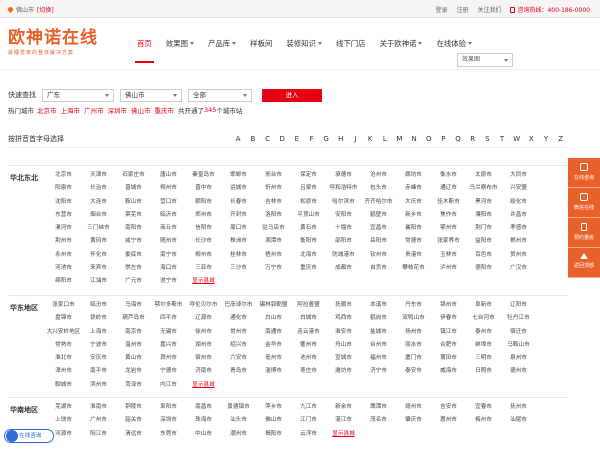 This screenshot has height=450, width=600. What do you see at coordinates (203, 202) in the screenshot?
I see `city-link: 朝阳市` at bounding box center [203, 202].